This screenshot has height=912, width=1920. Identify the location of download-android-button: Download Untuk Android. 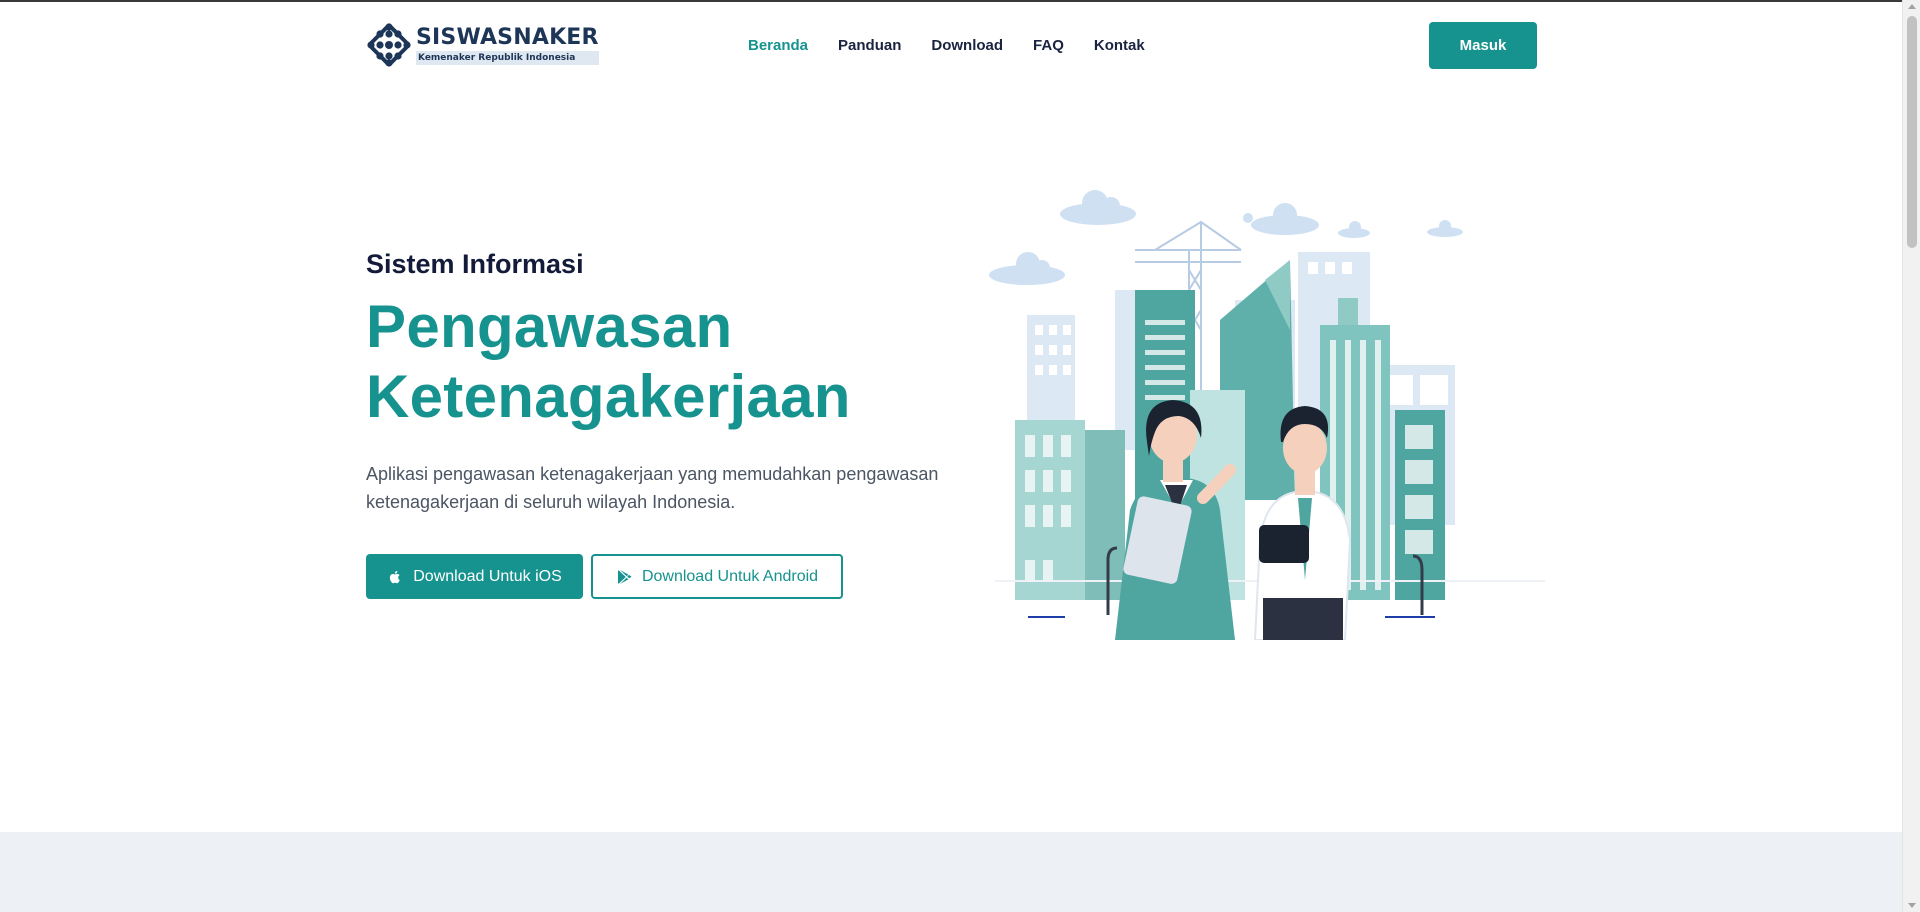
(717, 576).